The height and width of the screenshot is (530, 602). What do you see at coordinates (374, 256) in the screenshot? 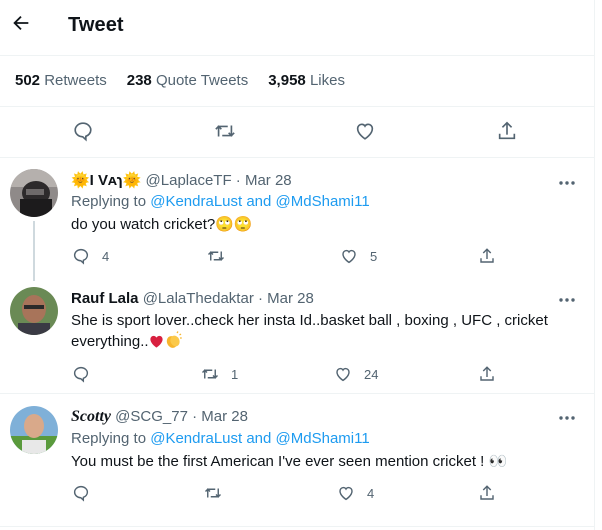
I see `like-count: 5` at bounding box center [374, 256].